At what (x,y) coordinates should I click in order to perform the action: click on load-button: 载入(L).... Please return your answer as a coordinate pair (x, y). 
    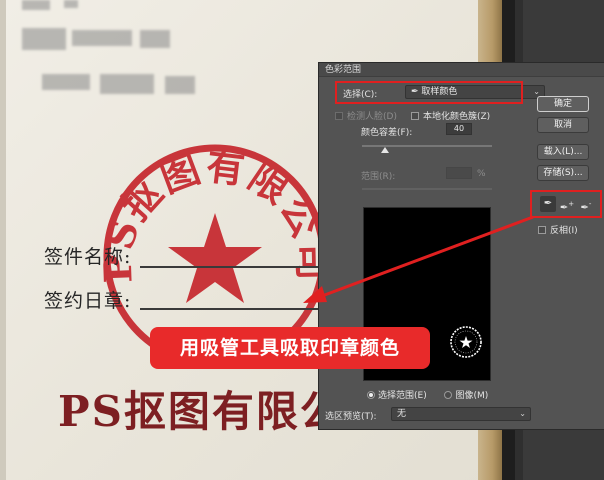
    Looking at the image, I should click on (563, 152).